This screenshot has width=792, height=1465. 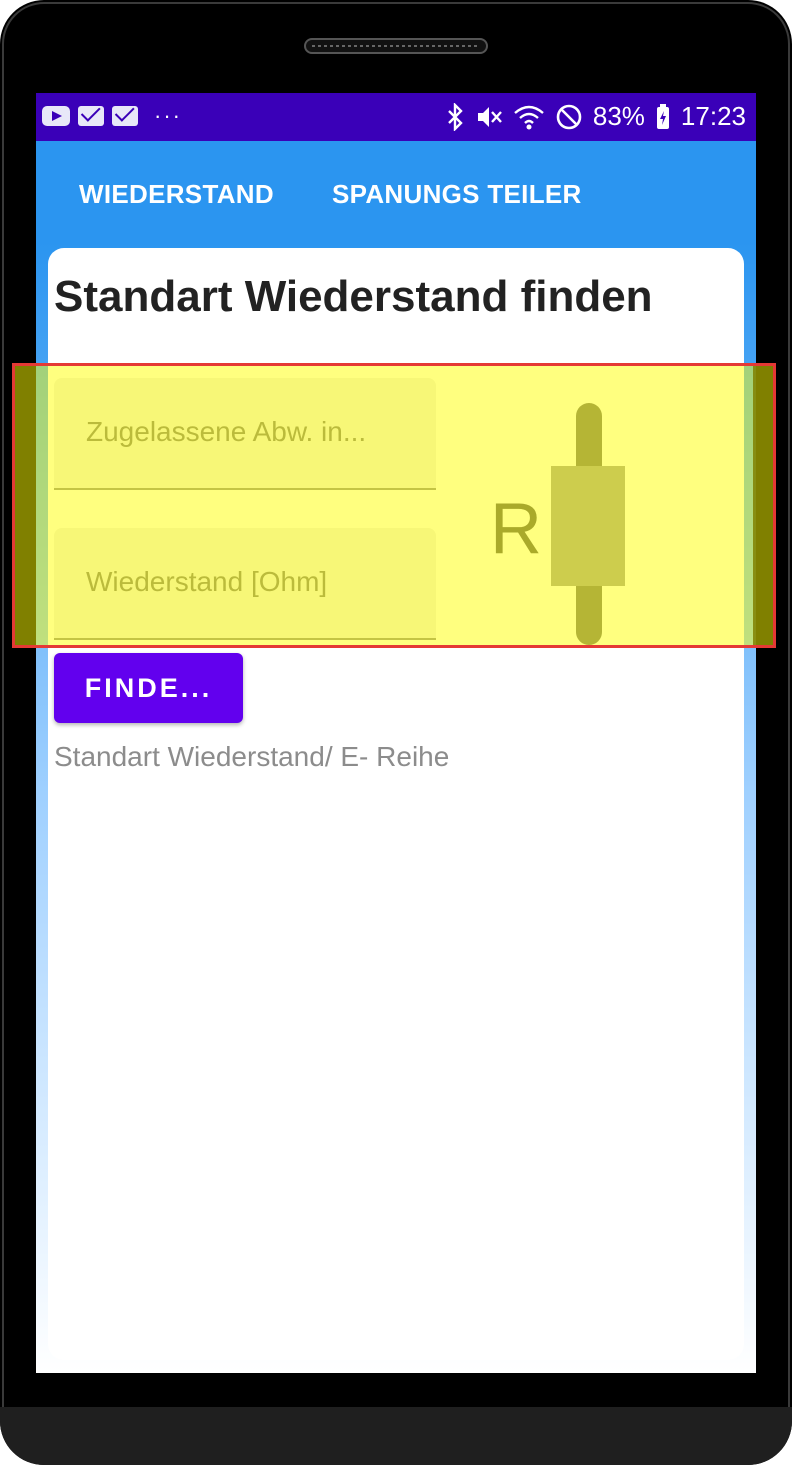 I want to click on tab-bar: WIEDERSTAND SPANUNGS TEILER, so click(x=396, y=195).